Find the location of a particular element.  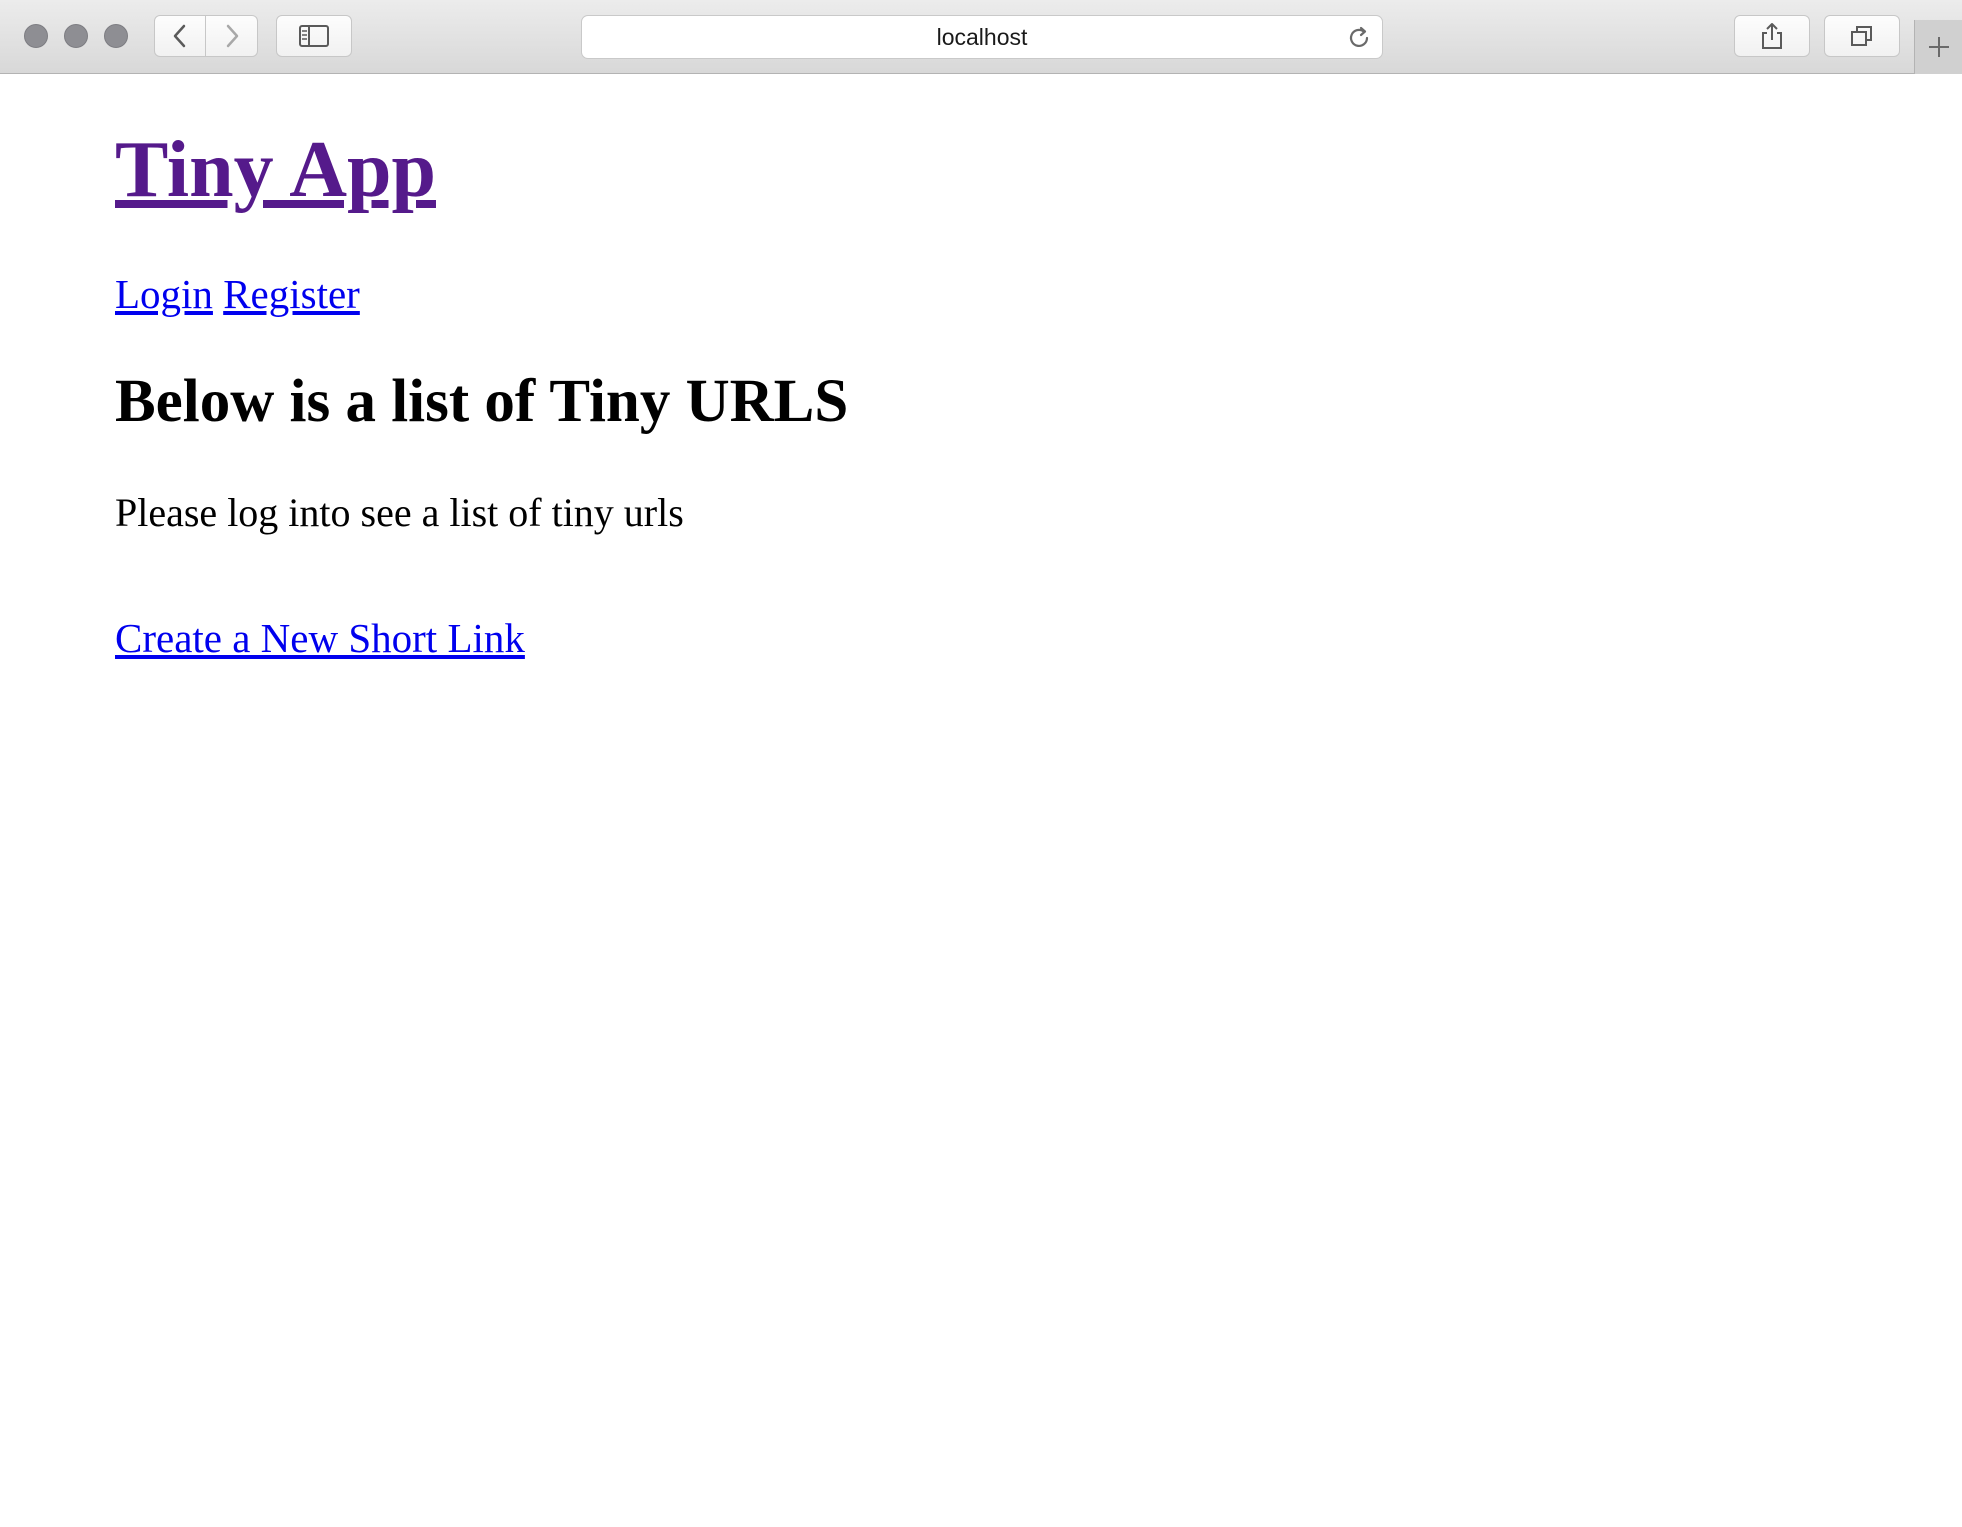

auth-nav: Login Register is located at coordinates (237, 294).